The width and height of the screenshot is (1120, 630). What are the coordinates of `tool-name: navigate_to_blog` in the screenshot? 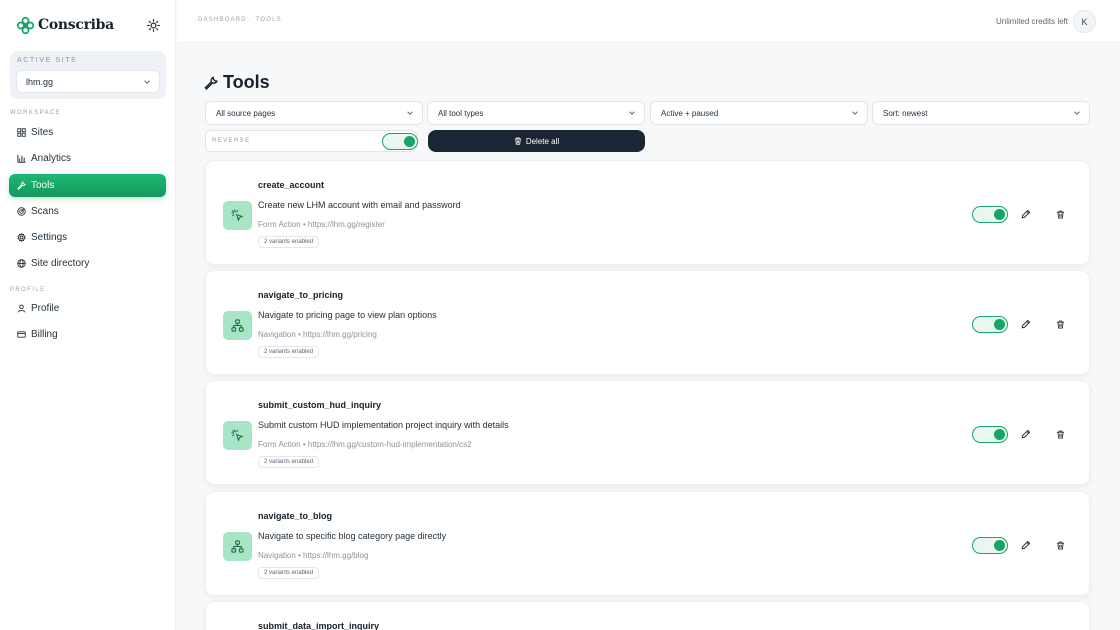 It's located at (295, 516).